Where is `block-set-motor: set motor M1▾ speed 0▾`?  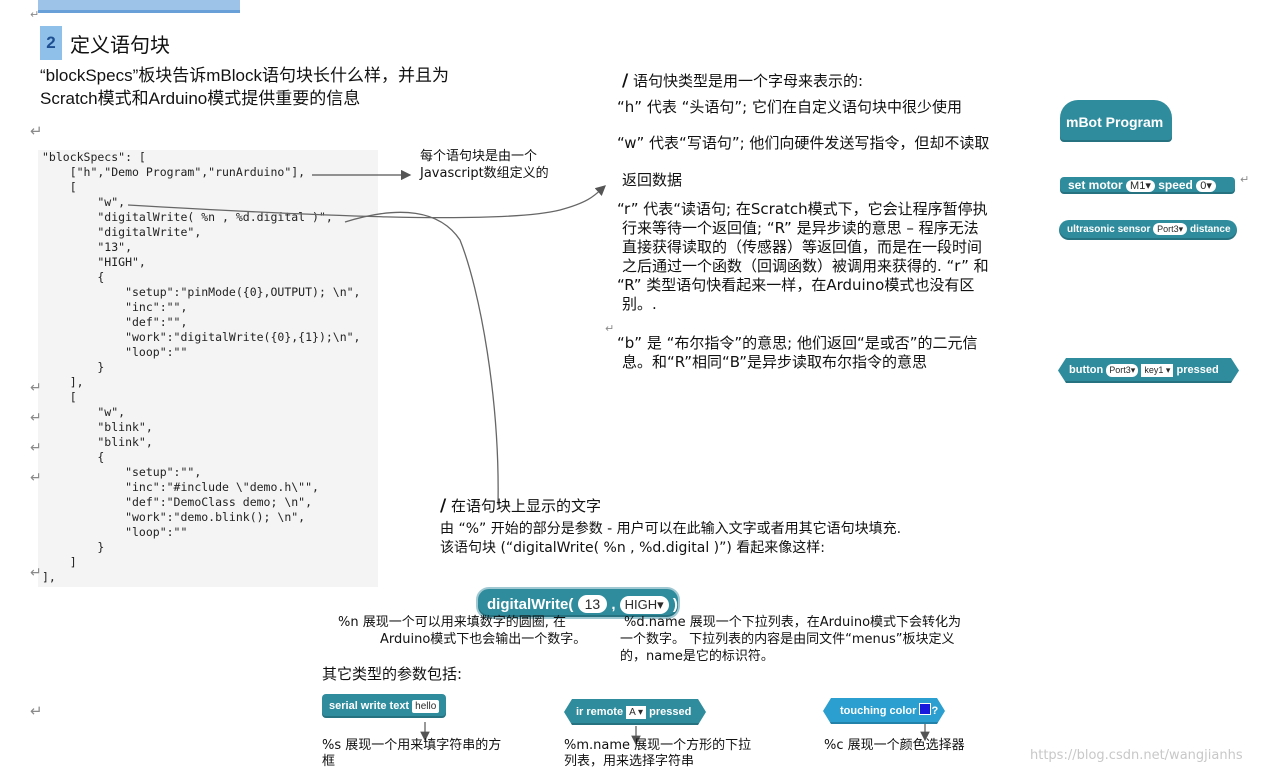 block-set-motor: set motor M1▾ speed 0▾ is located at coordinates (1147, 185).